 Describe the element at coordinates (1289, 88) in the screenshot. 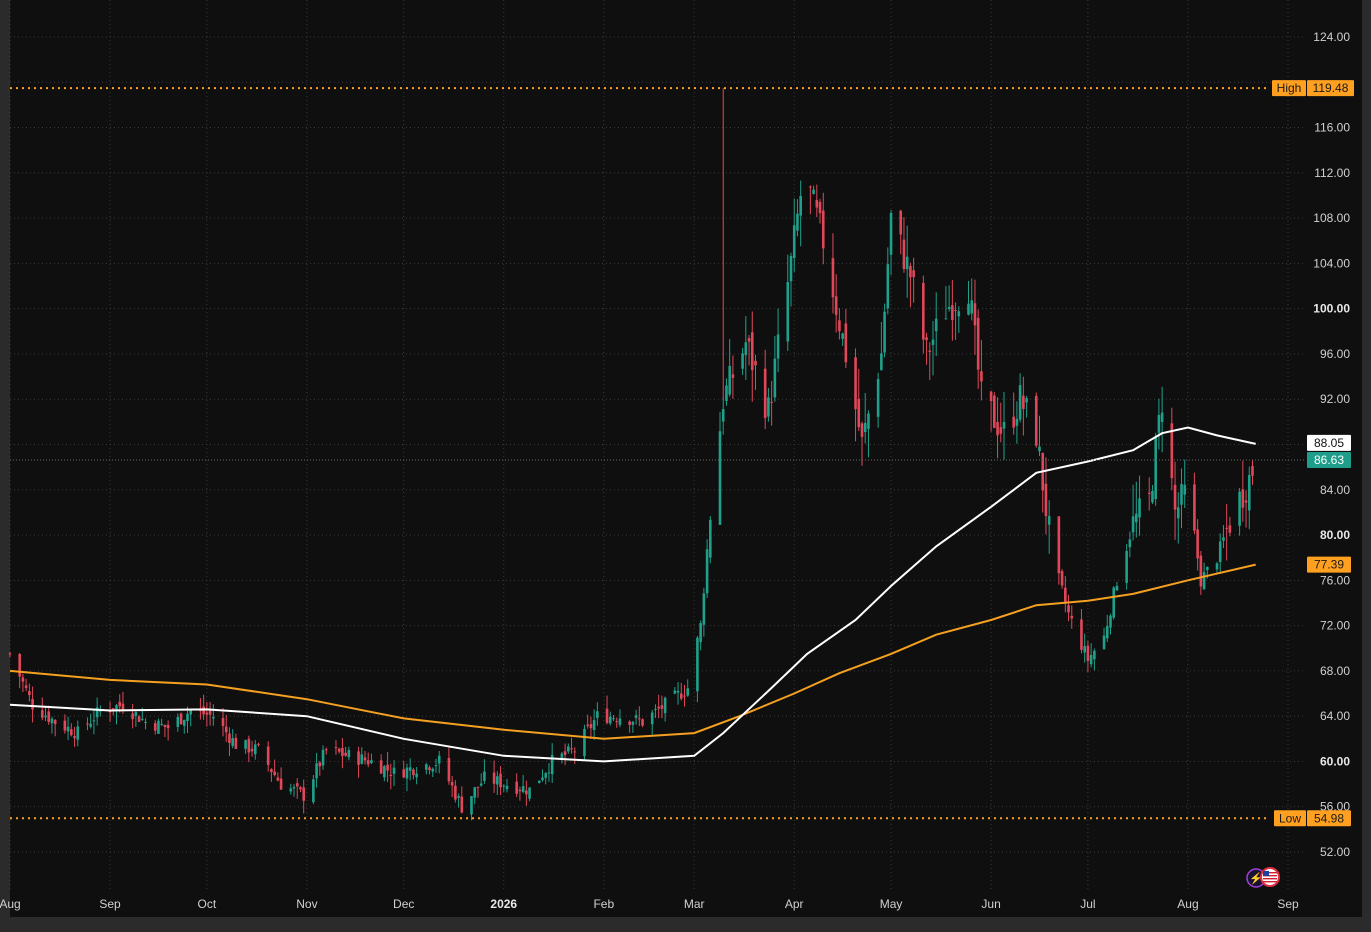

I see `high-label-badge: High` at that location.